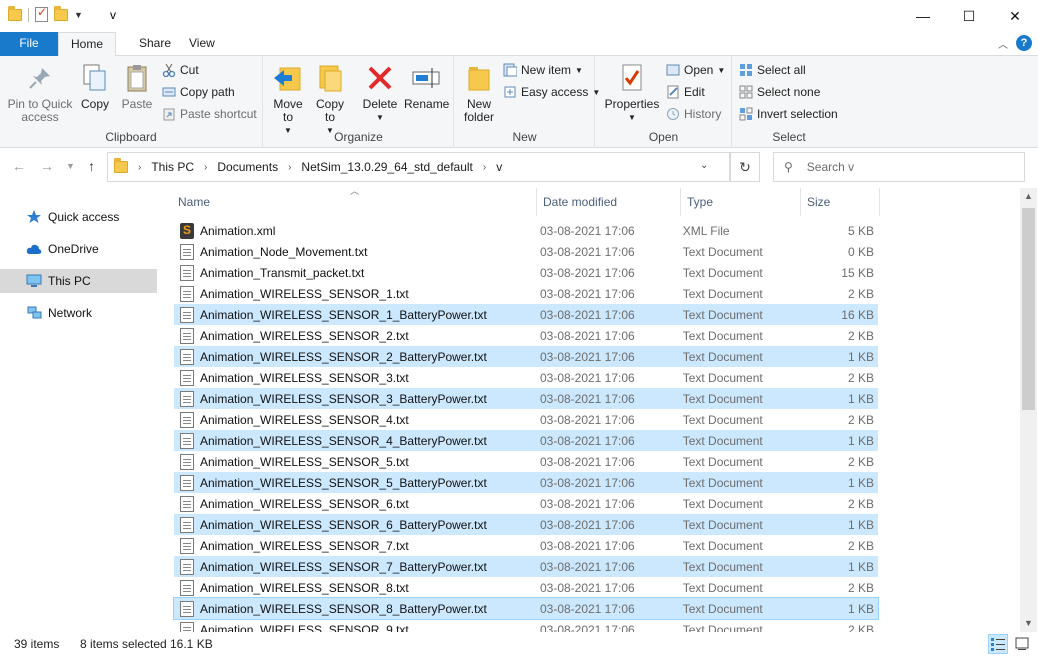 This screenshot has height=656, width=1038. What do you see at coordinates (1028, 196) in the screenshot?
I see `scroll-up-arrow-icon: ▲` at bounding box center [1028, 196].